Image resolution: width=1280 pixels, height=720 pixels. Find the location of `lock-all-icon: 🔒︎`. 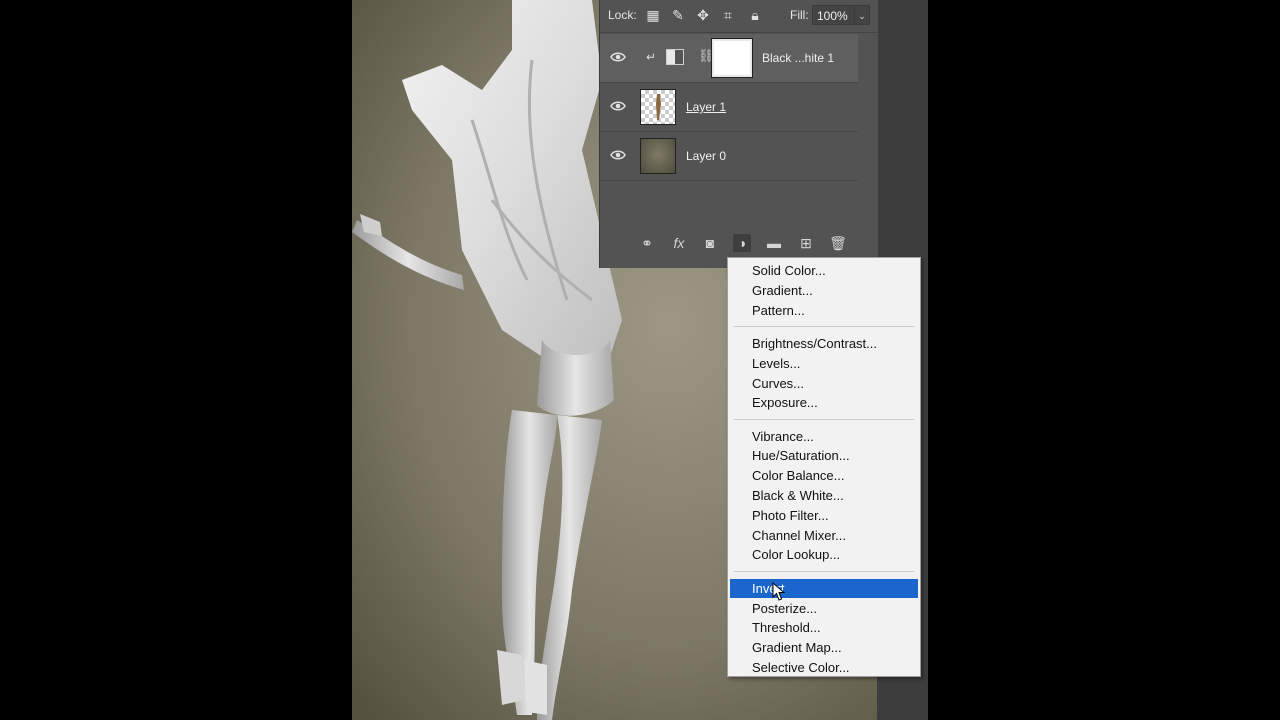

lock-all-icon: 🔒︎ is located at coordinates (755, 15).